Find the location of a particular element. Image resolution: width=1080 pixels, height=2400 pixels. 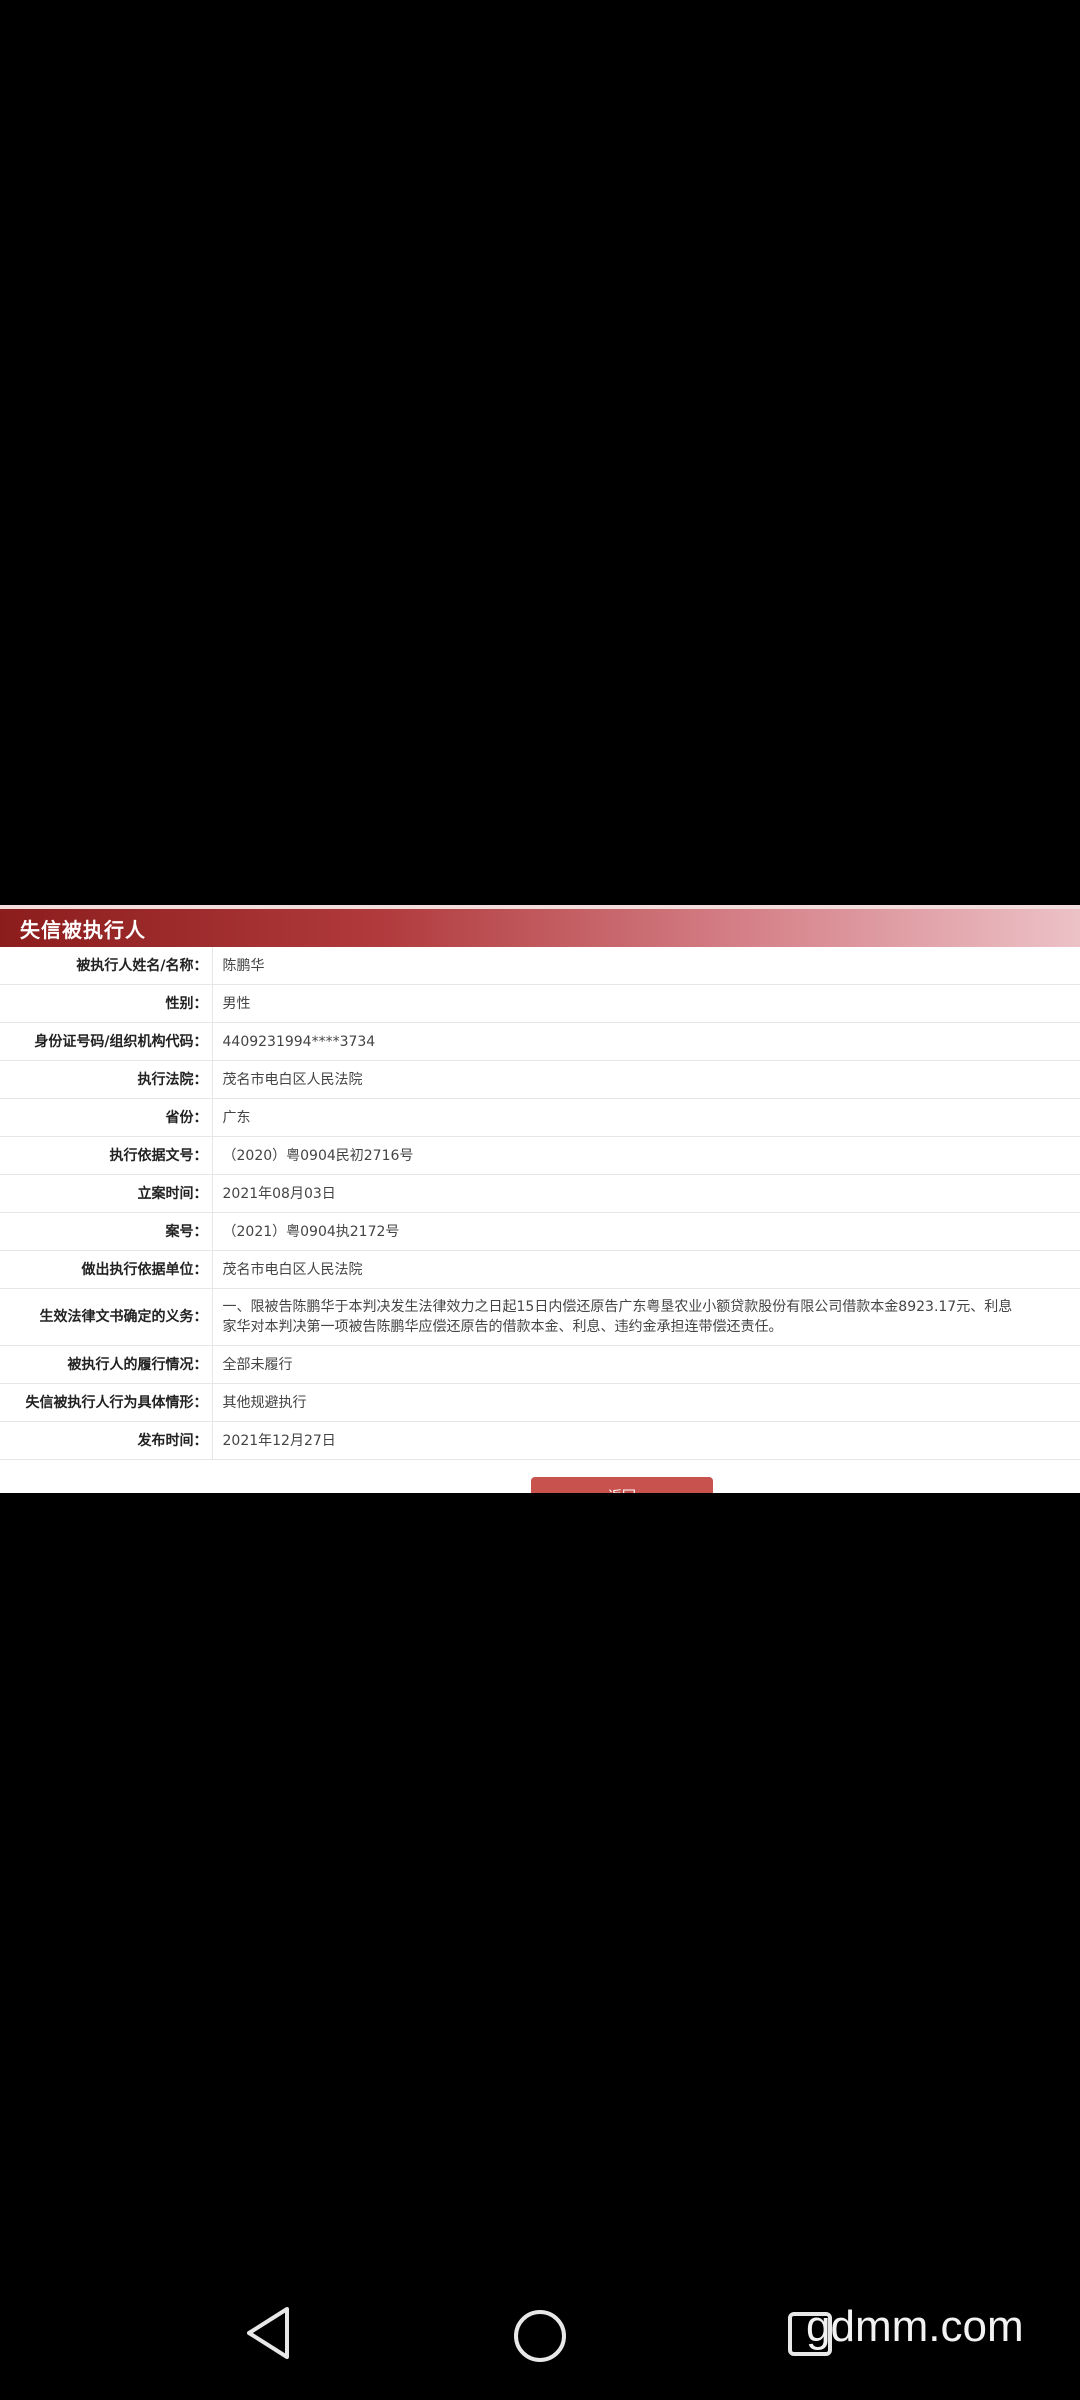

info-row-issuing-unit: 做出执行依据单位： 茂名市电白区人民法院 is located at coordinates (540, 1269).